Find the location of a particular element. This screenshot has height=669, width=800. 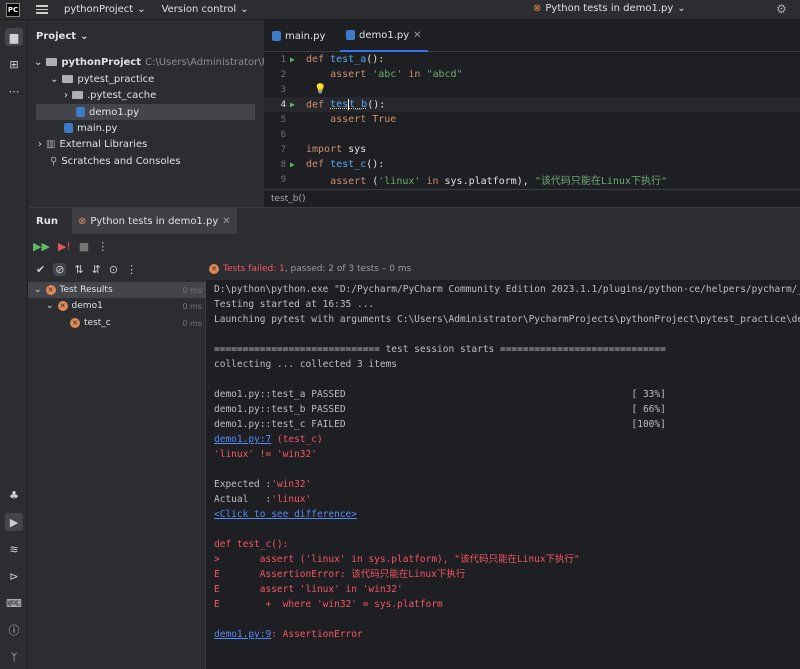

console-text: demo1.py::test_b PASSED [ 66%] is located at coordinates (440, 409).